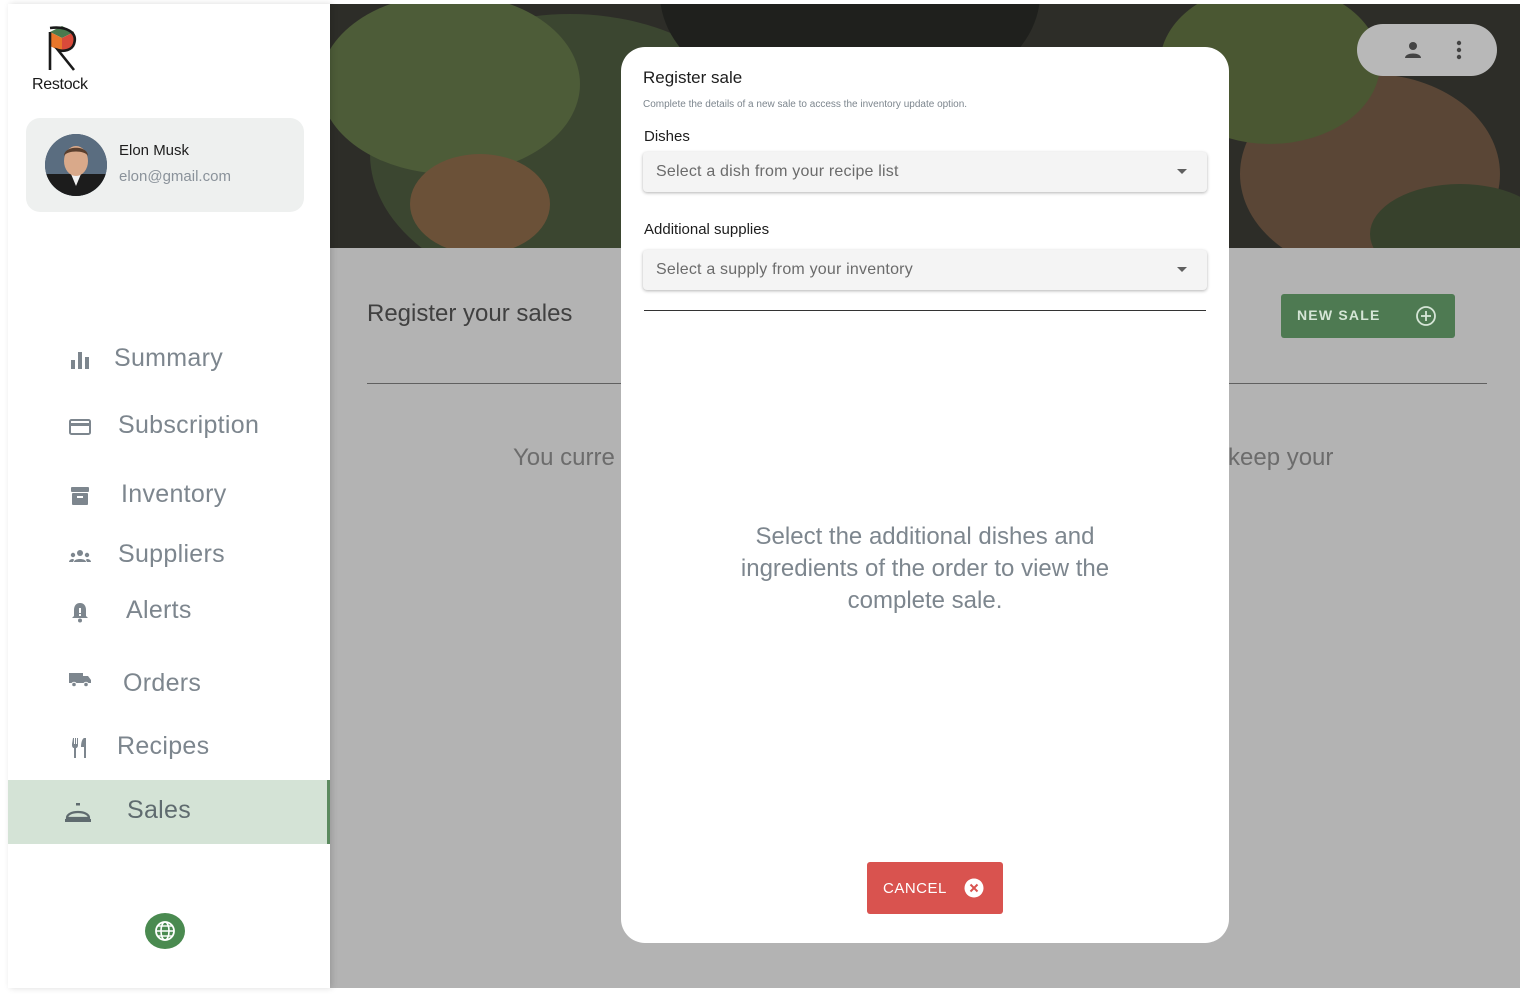 This screenshot has width=1520, height=998. Describe the element at coordinates (171, 554) in the screenshot. I see `sidebar-item-label: Suppliers` at that location.